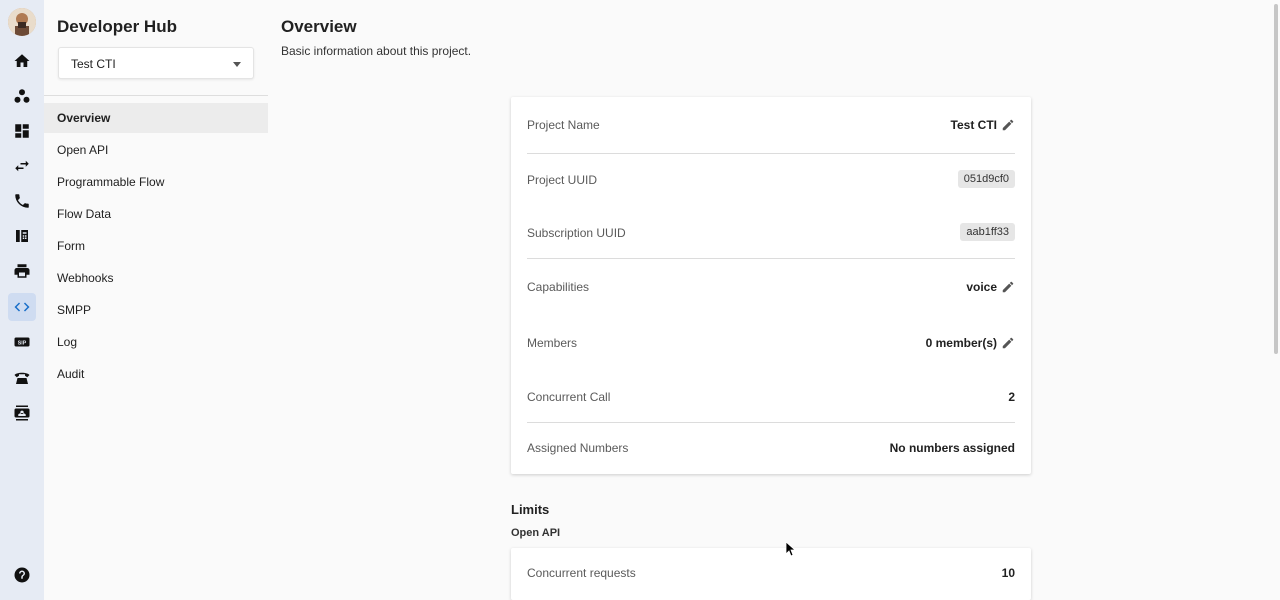  Describe the element at coordinates (576, 233) in the screenshot. I see `detail-label: Subscription UUID` at that location.